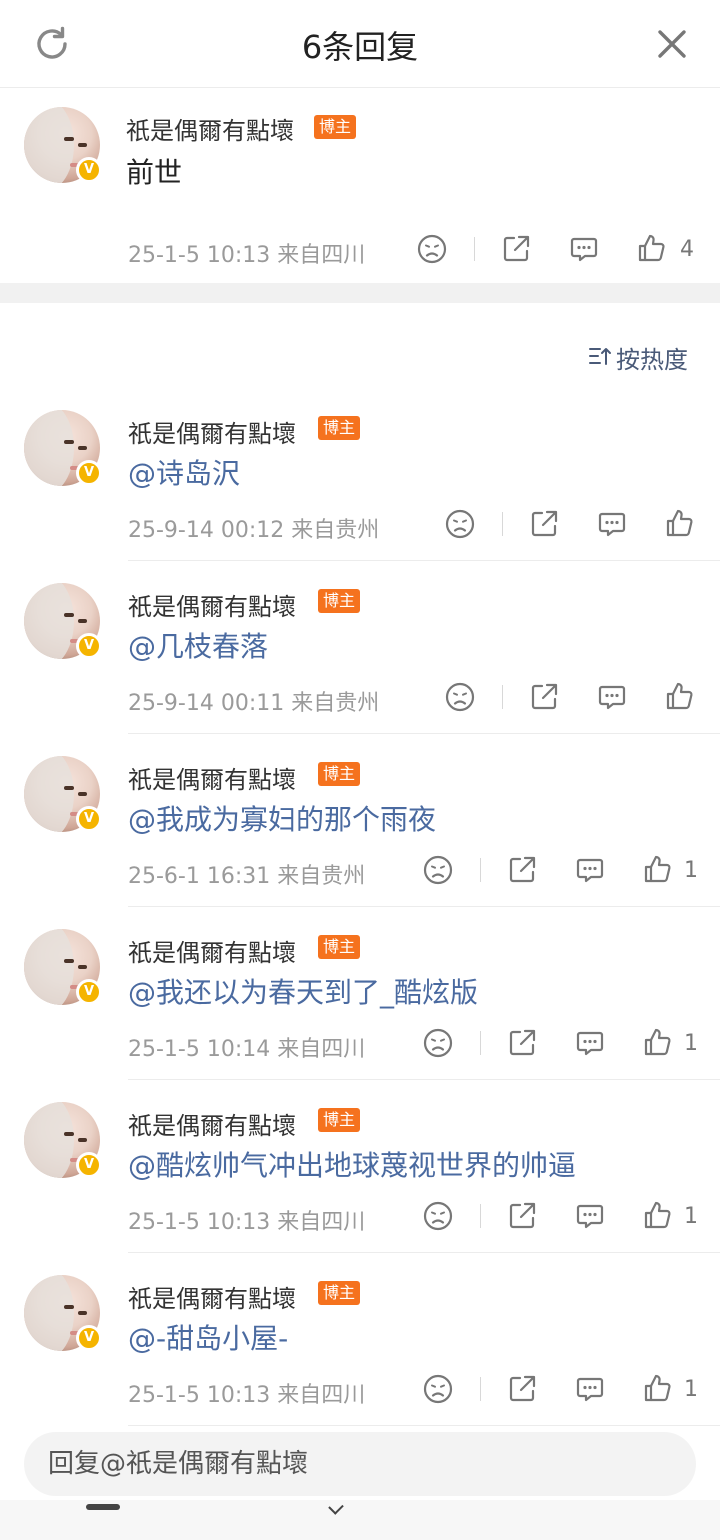 Image resolution: width=720 pixels, height=1540 pixels. What do you see at coordinates (282, 818) in the screenshot?
I see `mention-link: @我成为寡妇的那个雨夜` at bounding box center [282, 818].